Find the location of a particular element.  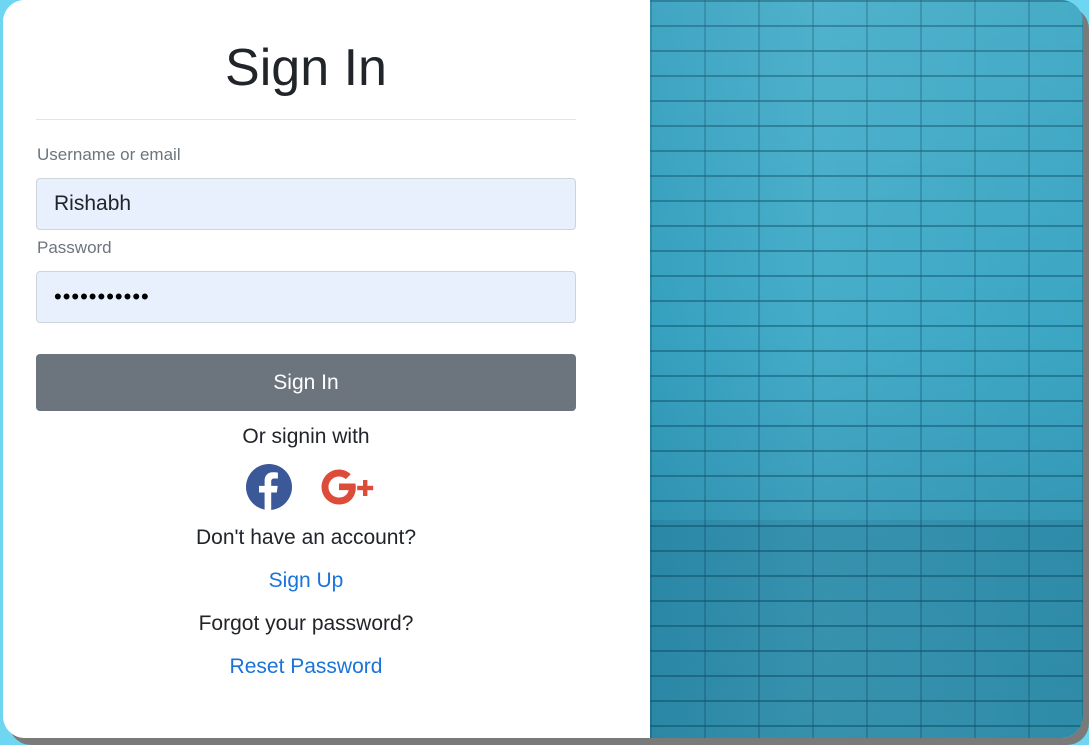

password-value: ••••••••••• is located at coordinates (102, 296).